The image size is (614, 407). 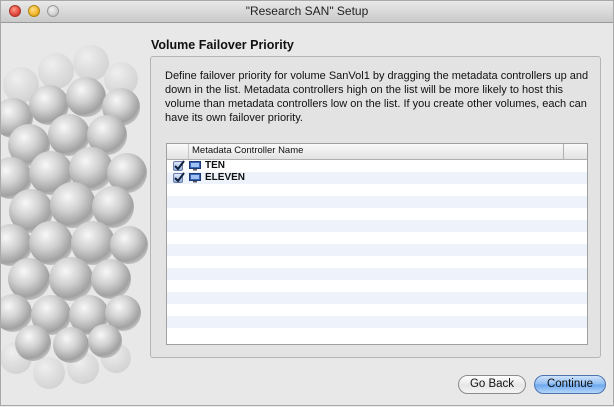 I want to click on list-row-ten: TEN, so click(x=377, y=166).